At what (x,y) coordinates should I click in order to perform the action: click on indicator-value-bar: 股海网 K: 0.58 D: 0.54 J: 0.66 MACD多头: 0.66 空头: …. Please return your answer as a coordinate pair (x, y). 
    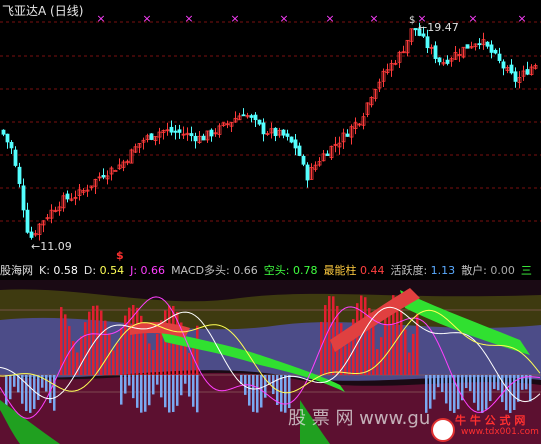
    Looking at the image, I should click on (270, 271).